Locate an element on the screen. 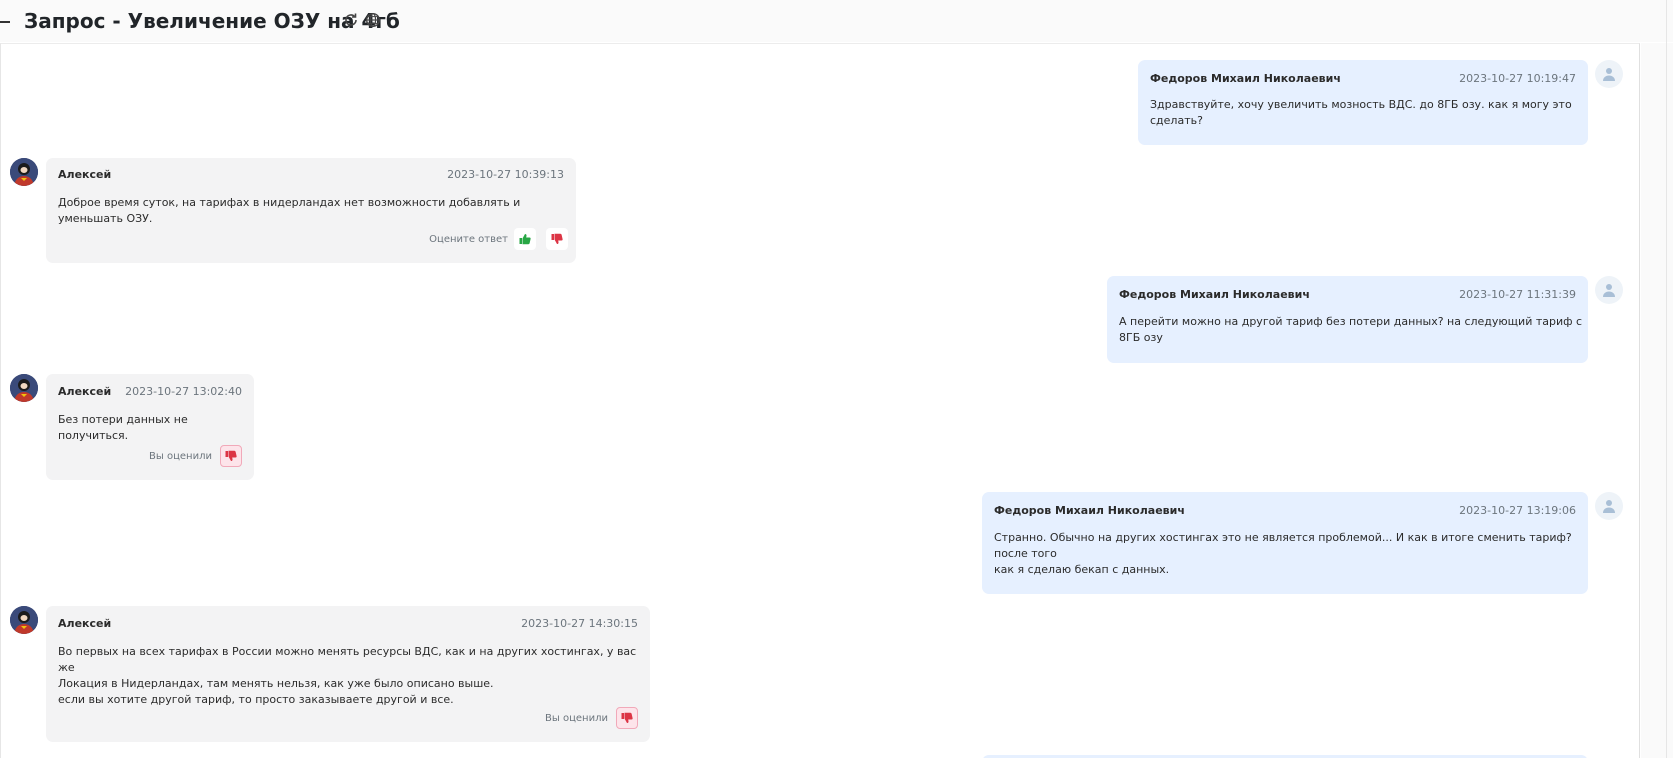 This screenshot has width=1673, height=758. collapse-dash is located at coordinates (5, 22).